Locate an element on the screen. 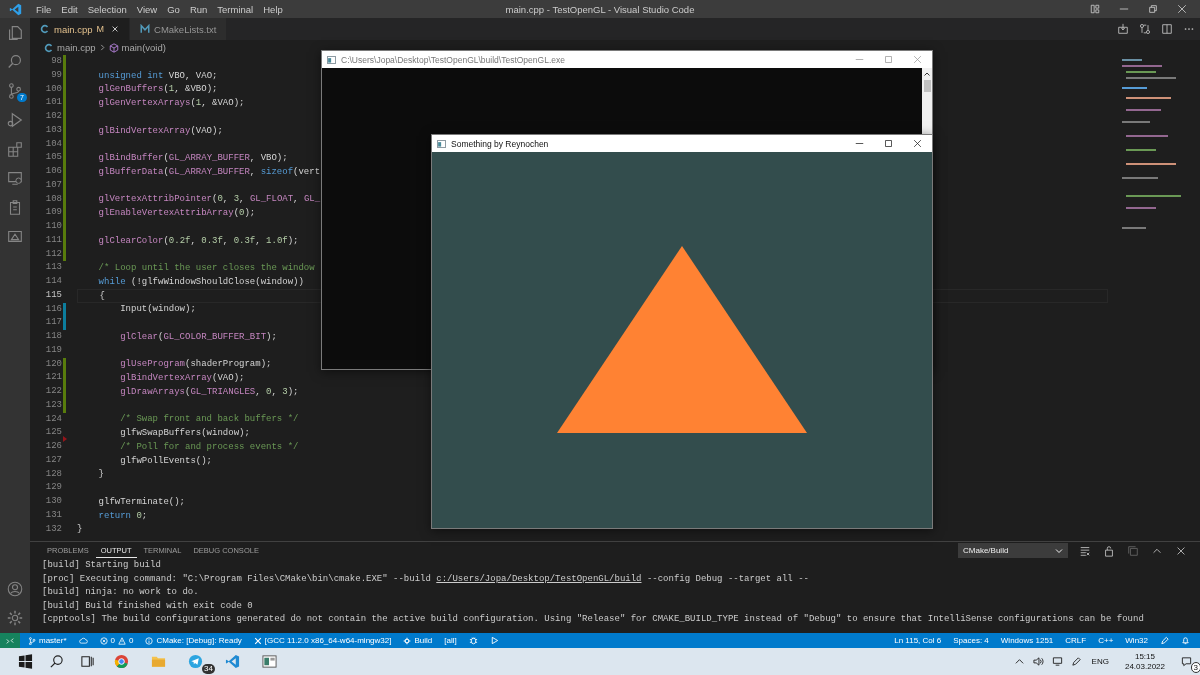 Image resolution: width=1200 pixels, height=675 pixels. menu-item: Terminal is located at coordinates (235, 9).